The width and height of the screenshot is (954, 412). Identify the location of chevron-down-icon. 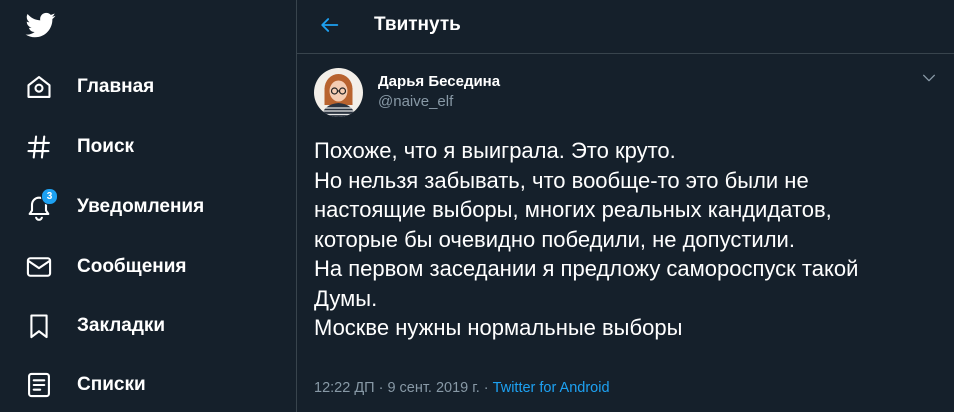
(929, 80).